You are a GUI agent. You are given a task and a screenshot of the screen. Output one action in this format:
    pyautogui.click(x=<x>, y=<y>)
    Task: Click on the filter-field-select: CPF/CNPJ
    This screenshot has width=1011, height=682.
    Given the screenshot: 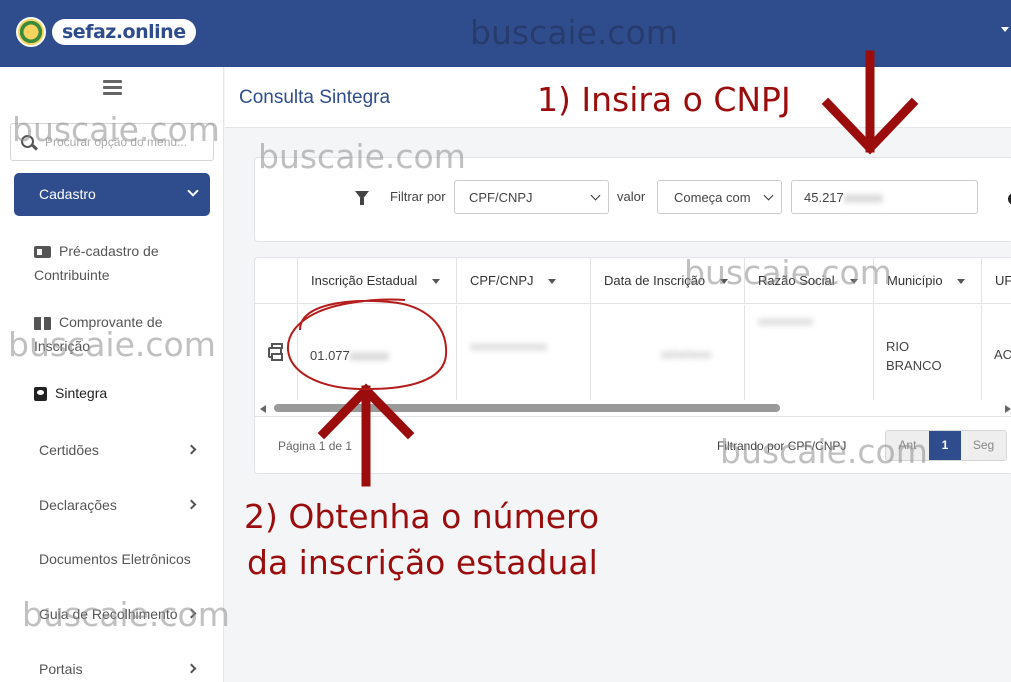 What is the action you would take?
    pyautogui.click(x=531, y=197)
    